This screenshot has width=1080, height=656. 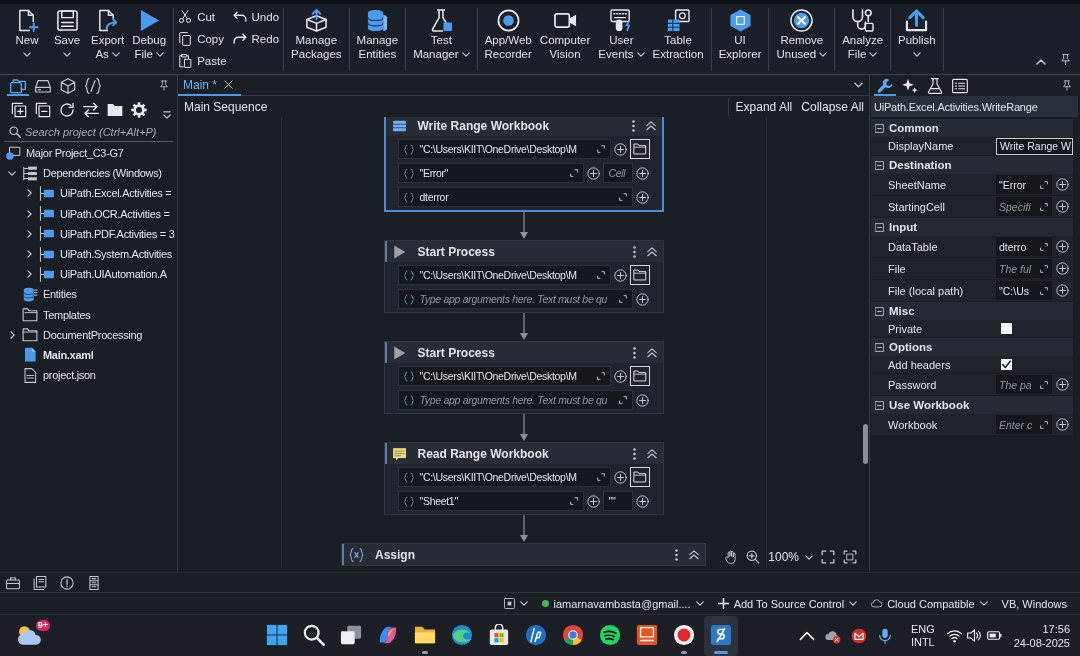 I want to click on chevron-down-icon, so click(x=12, y=173).